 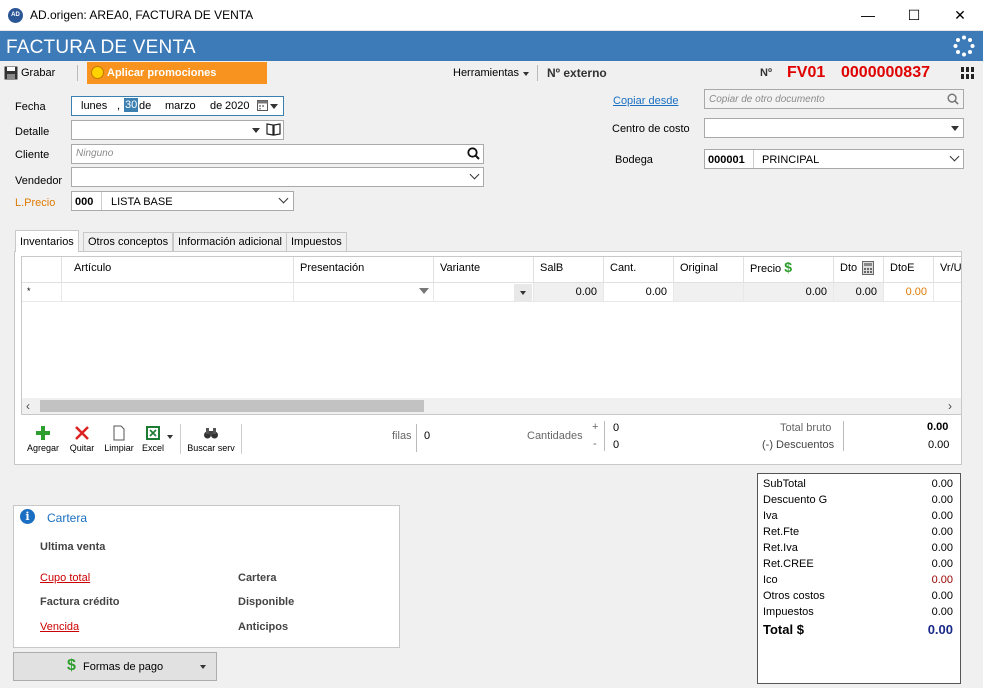 What do you see at coordinates (277, 154) in the screenshot?
I see `cliente-field` at bounding box center [277, 154].